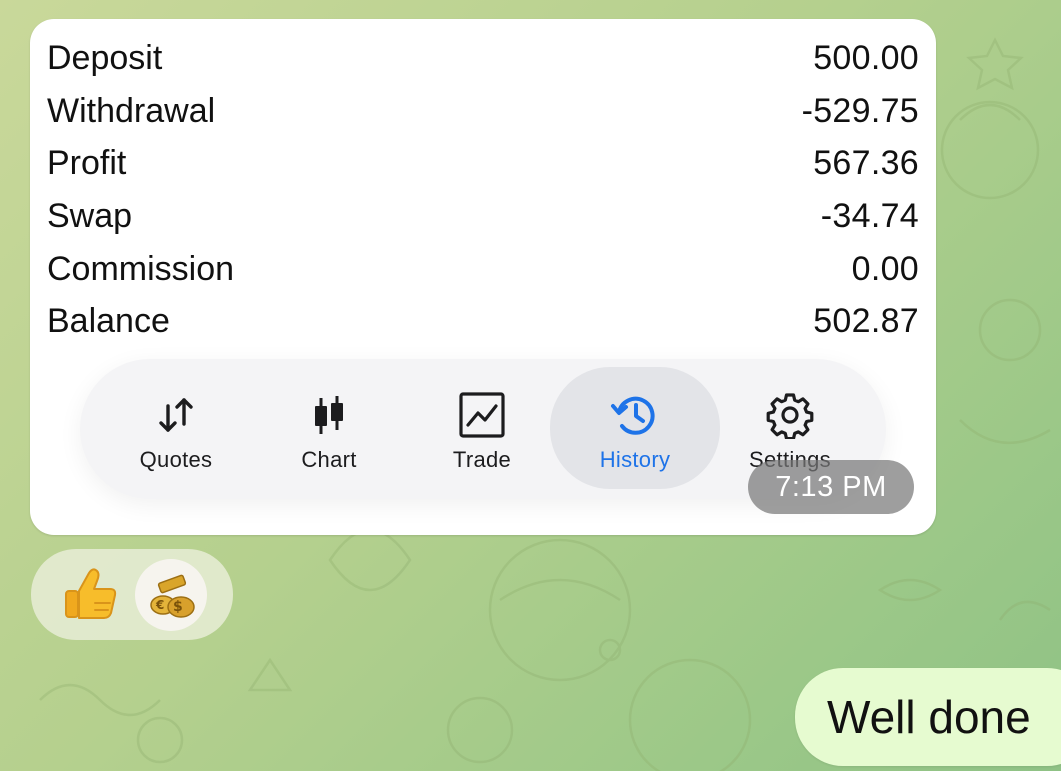  What do you see at coordinates (885, 268) in the screenshot?
I see `row-value: 0.00` at bounding box center [885, 268].